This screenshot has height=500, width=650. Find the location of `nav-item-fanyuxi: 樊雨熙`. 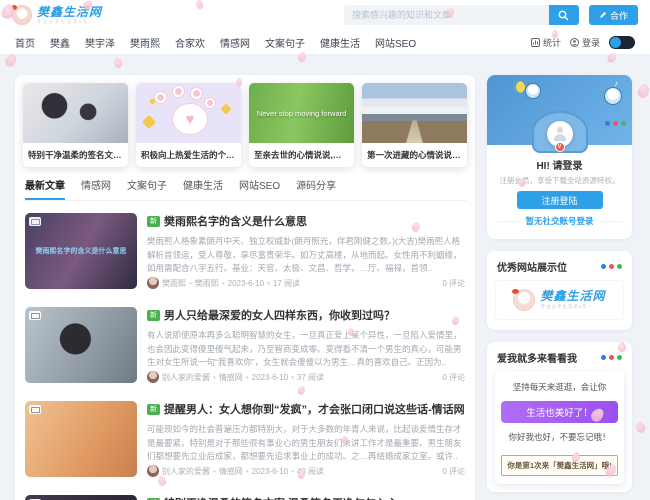

nav-item-fanyuxi: 樊雨熙 is located at coordinates (145, 42).